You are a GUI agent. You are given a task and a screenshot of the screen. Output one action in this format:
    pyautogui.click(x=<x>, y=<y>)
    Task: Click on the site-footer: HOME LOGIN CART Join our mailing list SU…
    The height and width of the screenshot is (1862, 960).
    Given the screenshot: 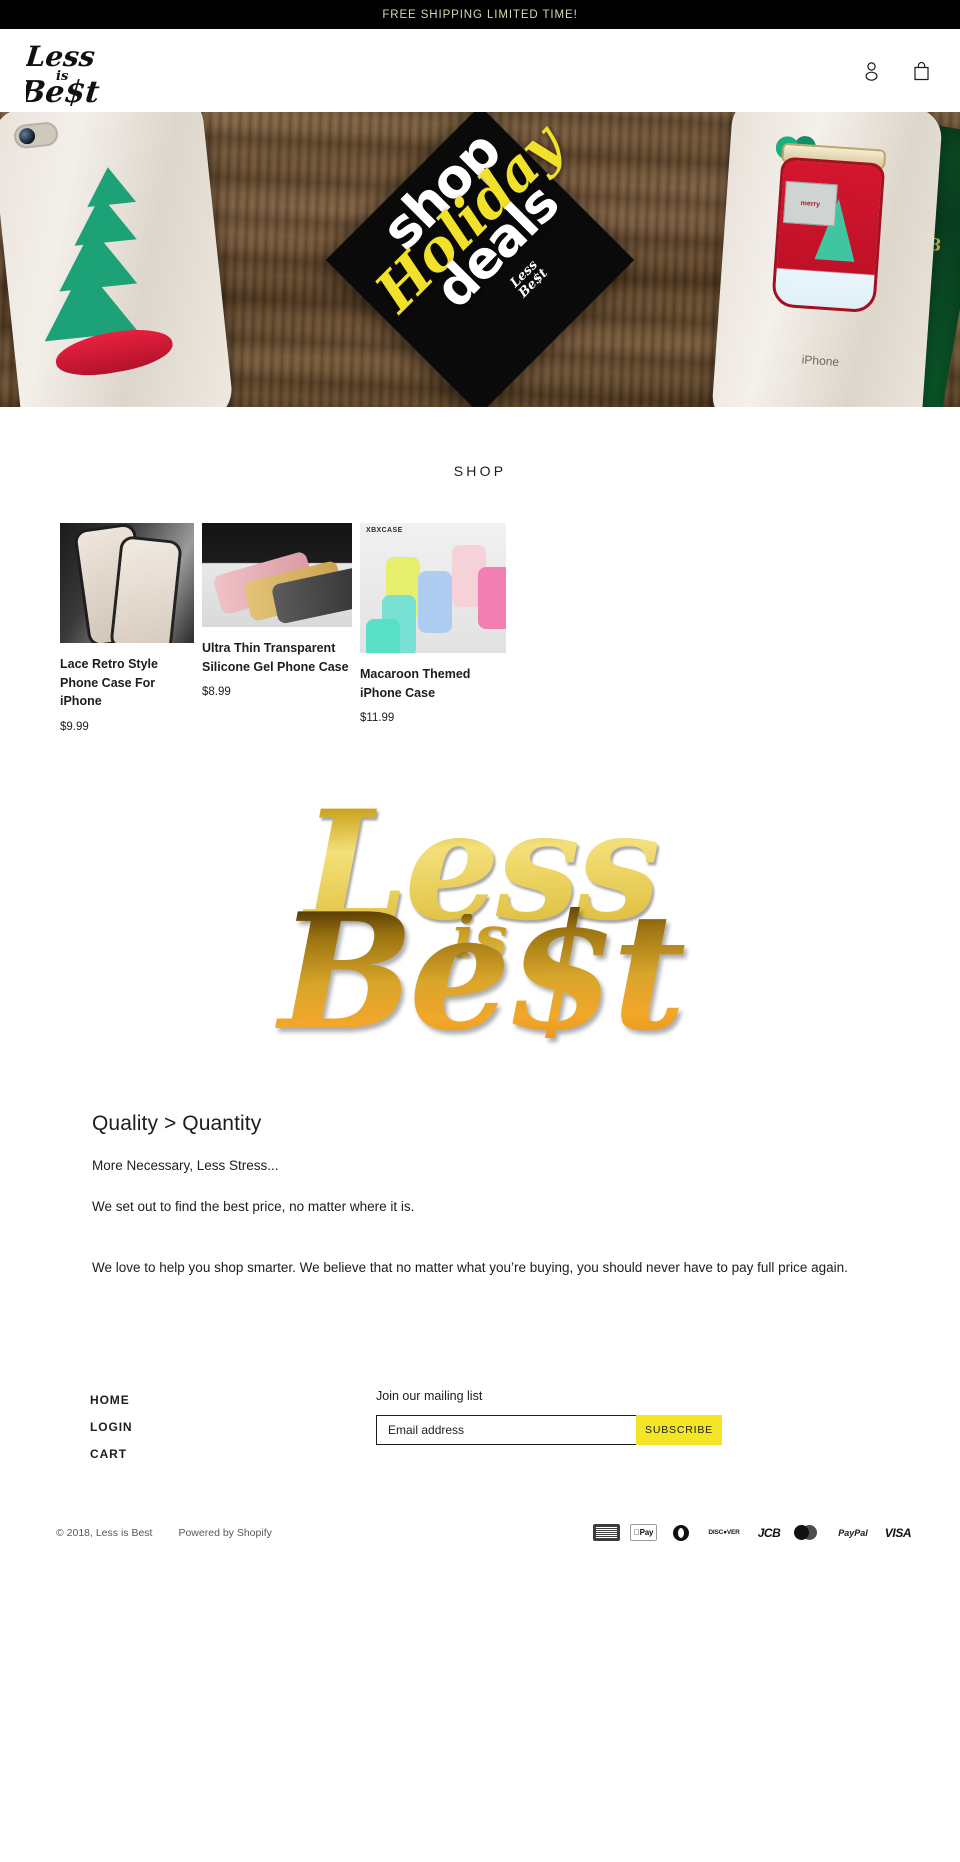 What is the action you would take?
    pyautogui.click(x=480, y=1416)
    